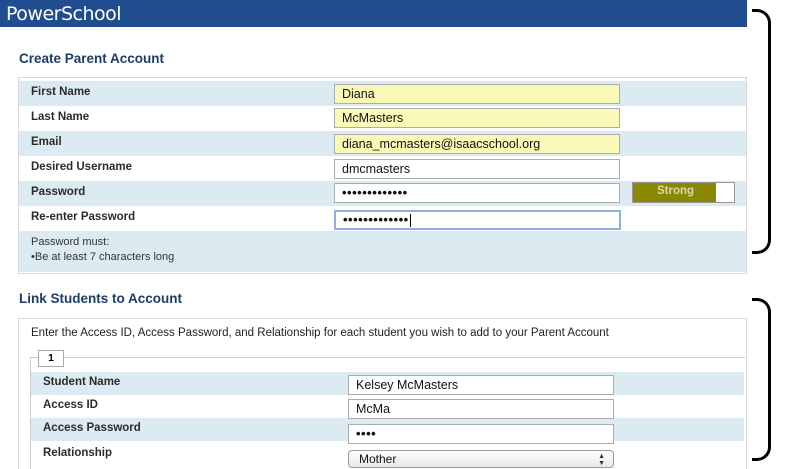 The width and height of the screenshot is (793, 469). I want to click on password-rules-title: Password must:, so click(70, 242).